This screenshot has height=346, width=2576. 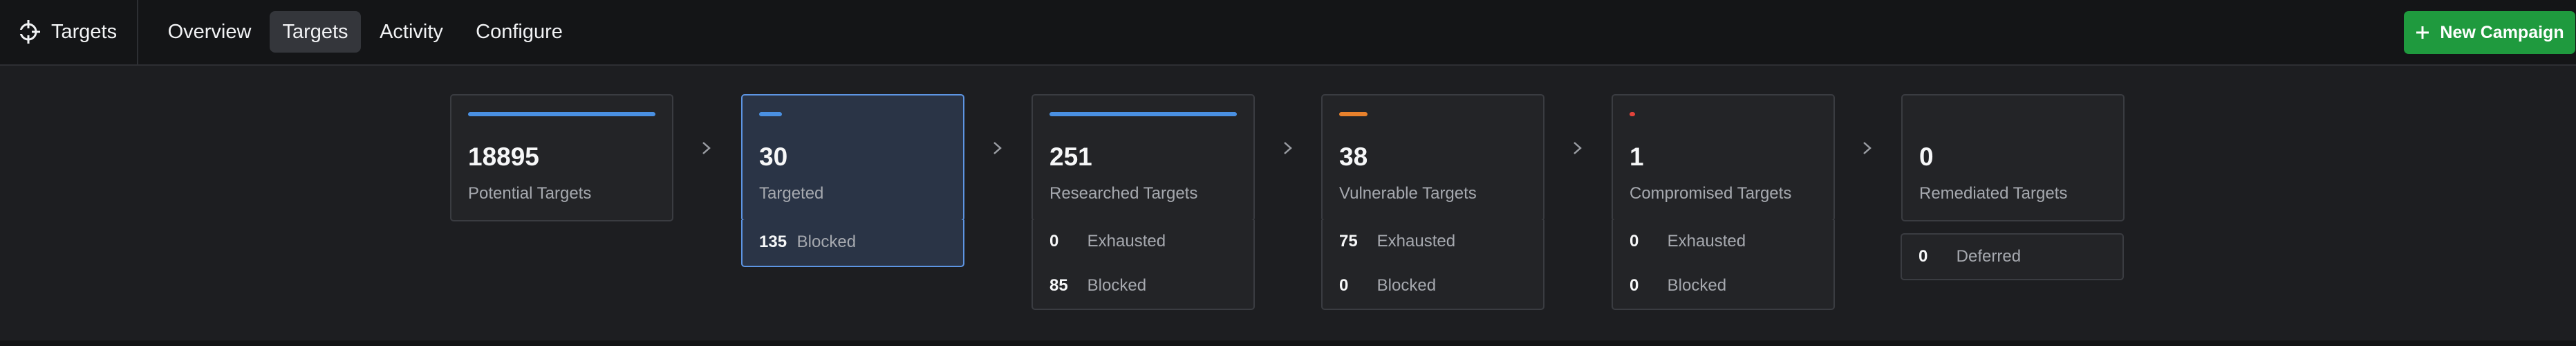 I want to click on stage-label: Remediated Targets, so click(x=1993, y=193).